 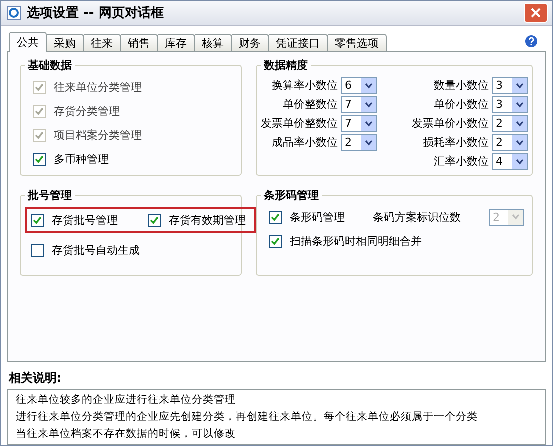 I want to click on tab: 库存, so click(x=176, y=43).